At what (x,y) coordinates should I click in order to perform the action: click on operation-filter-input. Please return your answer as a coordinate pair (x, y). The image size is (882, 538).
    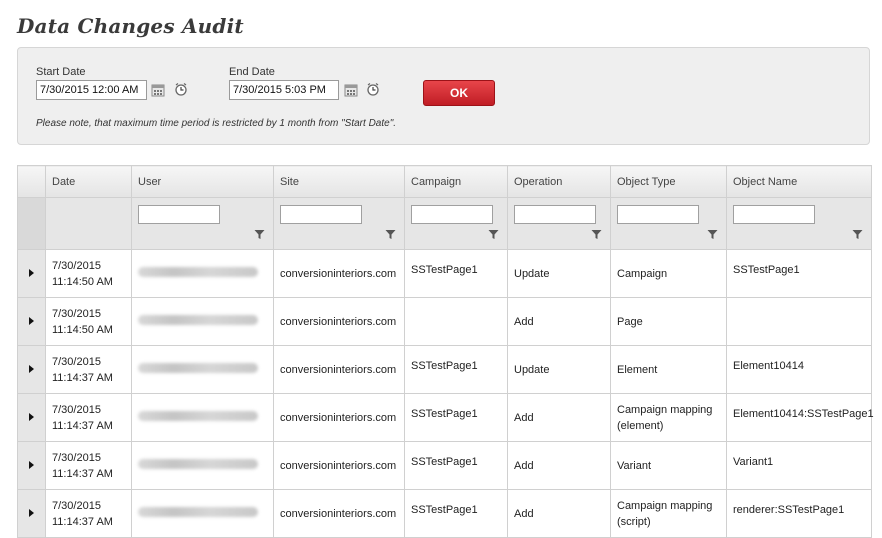
    Looking at the image, I should click on (555, 214).